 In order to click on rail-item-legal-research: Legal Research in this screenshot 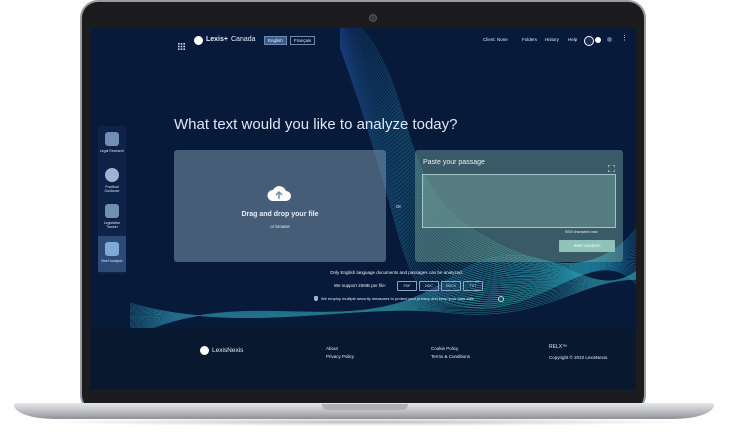, I will do `click(112, 143)`.